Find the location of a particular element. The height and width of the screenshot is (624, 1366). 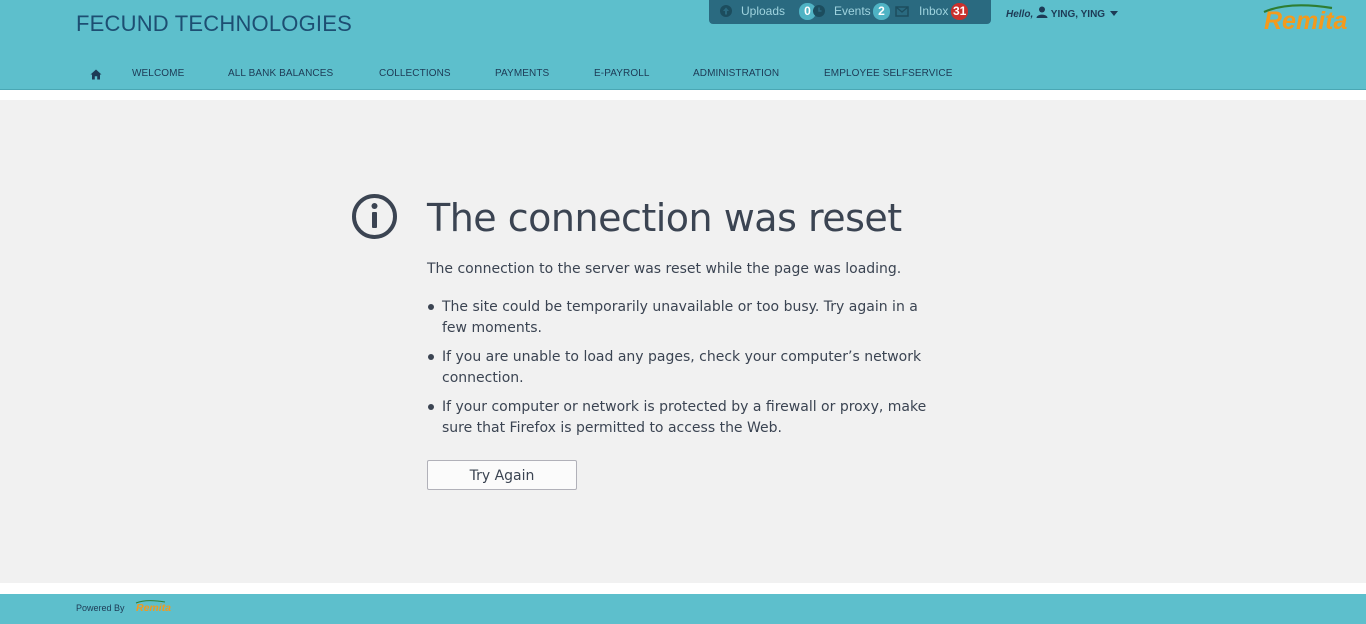

remita-logo: Remita is located at coordinates (1310, 18).